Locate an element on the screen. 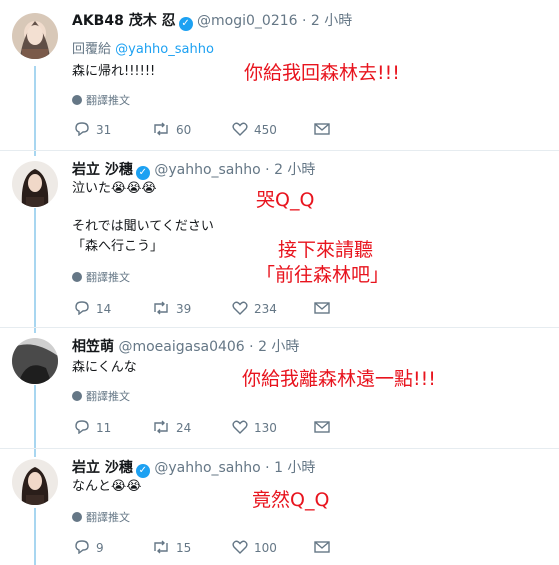  like-button: 100 is located at coordinates (254, 547).